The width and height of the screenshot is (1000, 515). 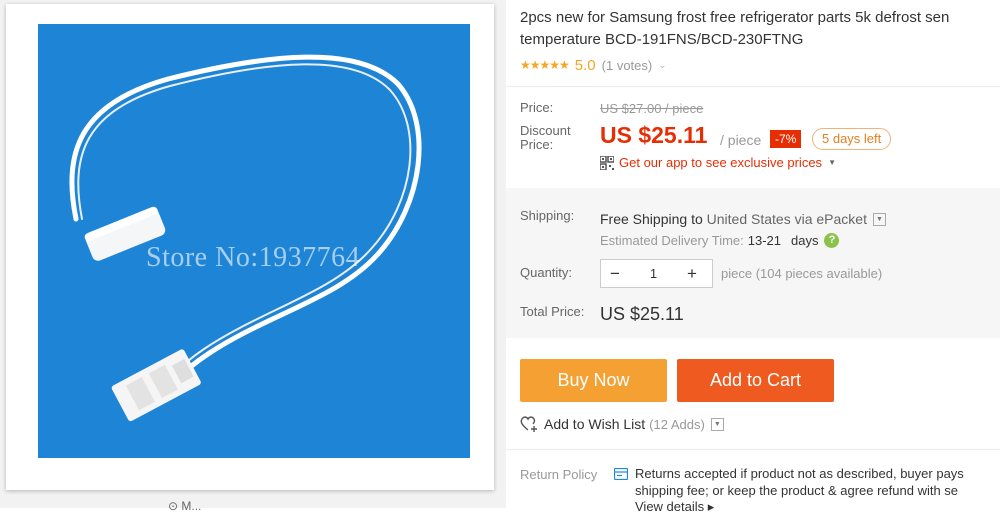 I want to click on quantity-label: Quantity:, so click(x=546, y=272).